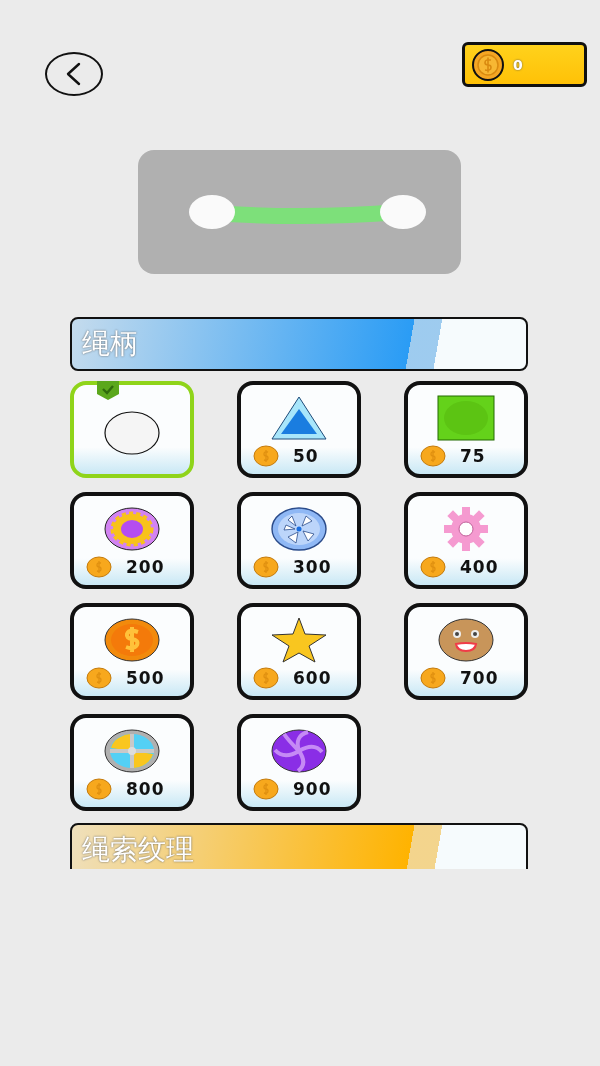 This screenshot has height=1066, width=600. What do you see at coordinates (74, 74) in the screenshot?
I see `back-button` at bounding box center [74, 74].